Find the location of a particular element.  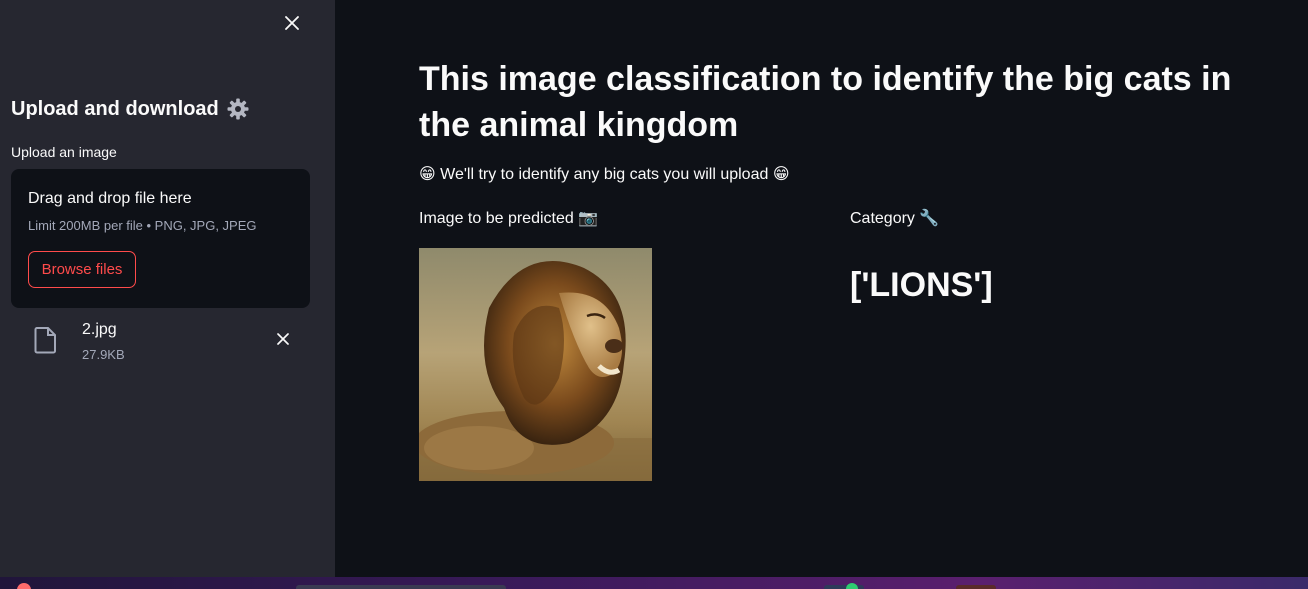

dropzone-title: Drag and drop file here is located at coordinates (110, 198).